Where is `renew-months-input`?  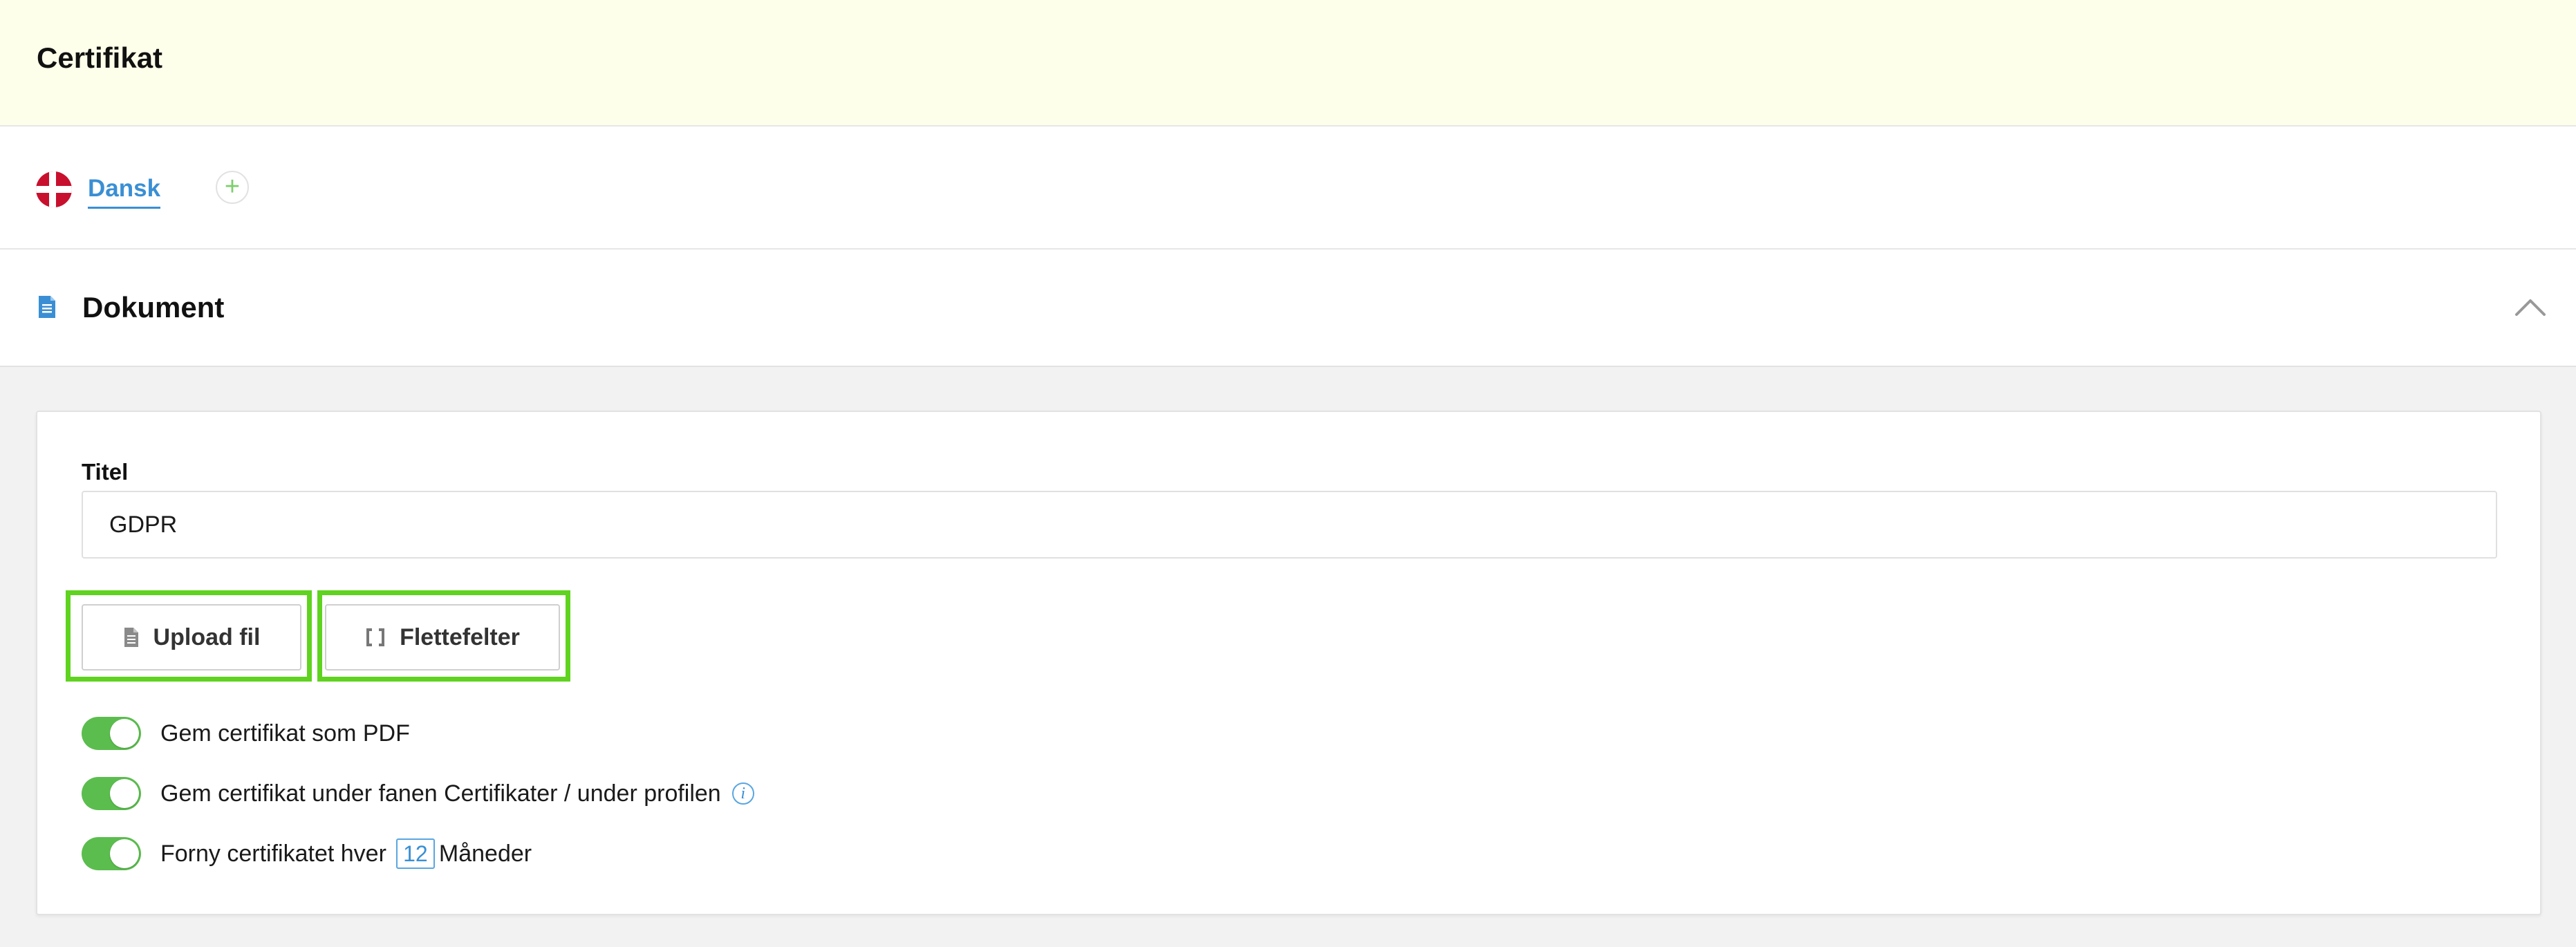 renew-months-input is located at coordinates (415, 854).